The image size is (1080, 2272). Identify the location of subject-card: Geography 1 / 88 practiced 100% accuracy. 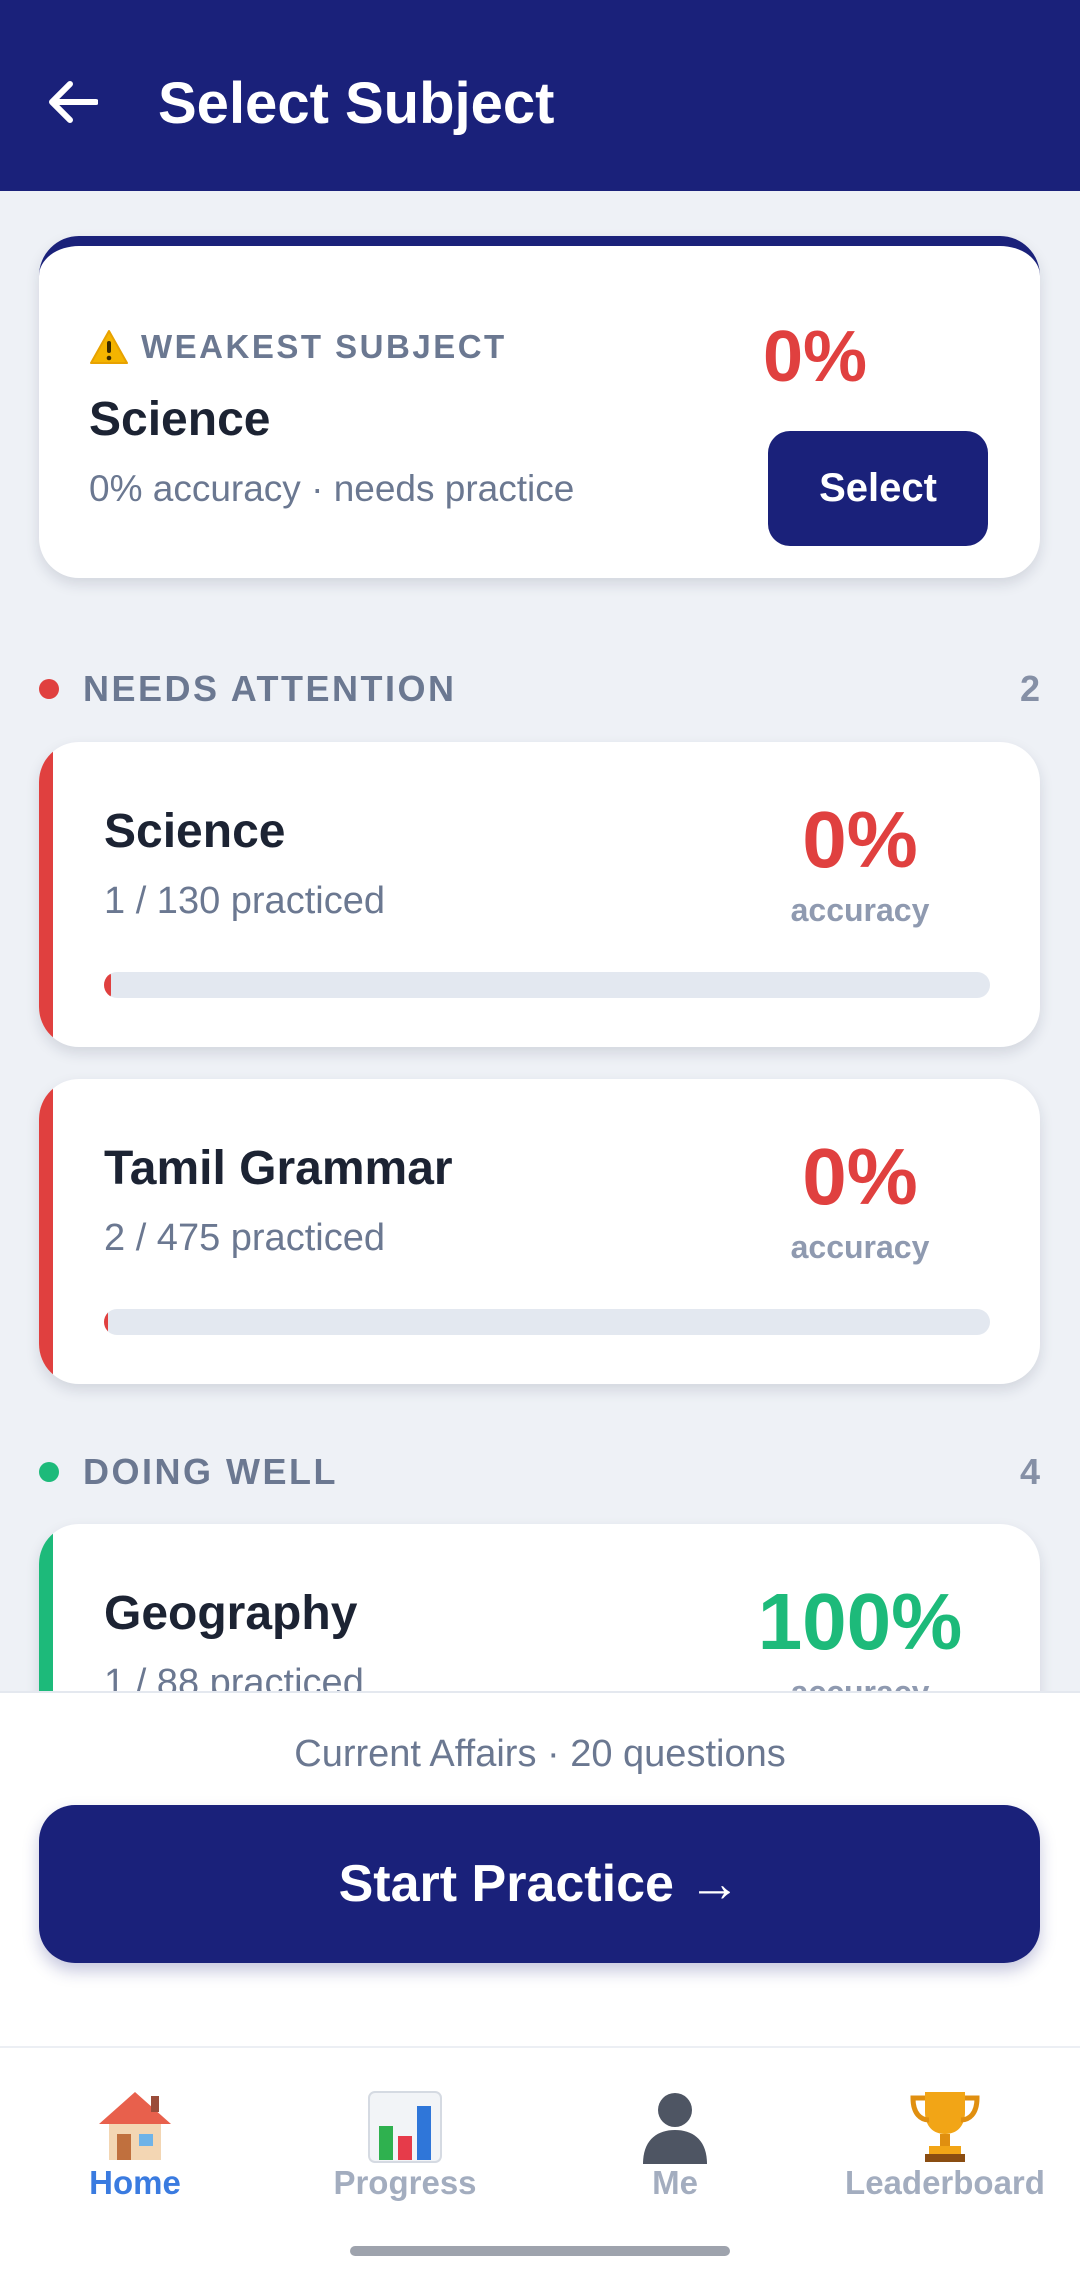
(539, 1607).